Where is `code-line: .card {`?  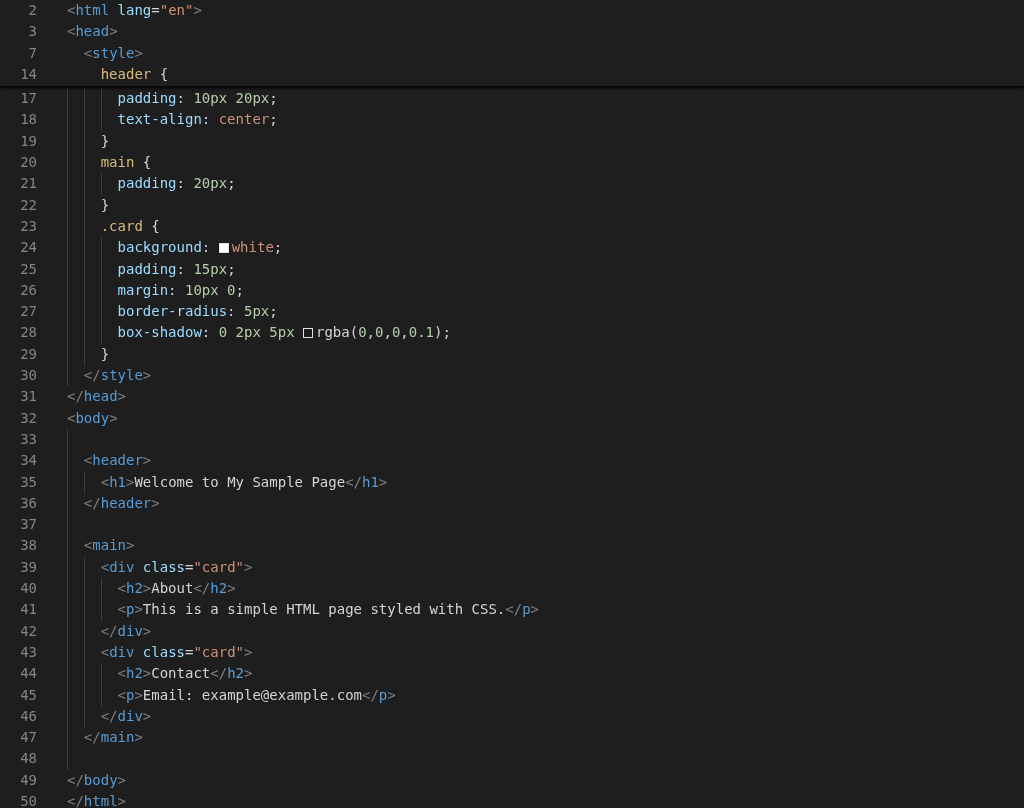 code-line: .card { is located at coordinates (130, 226).